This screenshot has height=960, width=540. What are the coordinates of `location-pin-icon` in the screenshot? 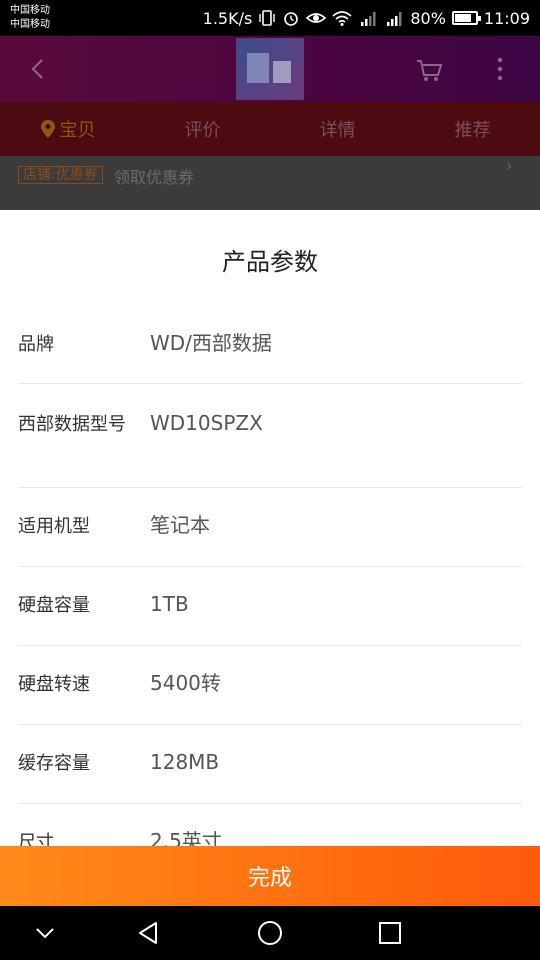 It's located at (47, 129).